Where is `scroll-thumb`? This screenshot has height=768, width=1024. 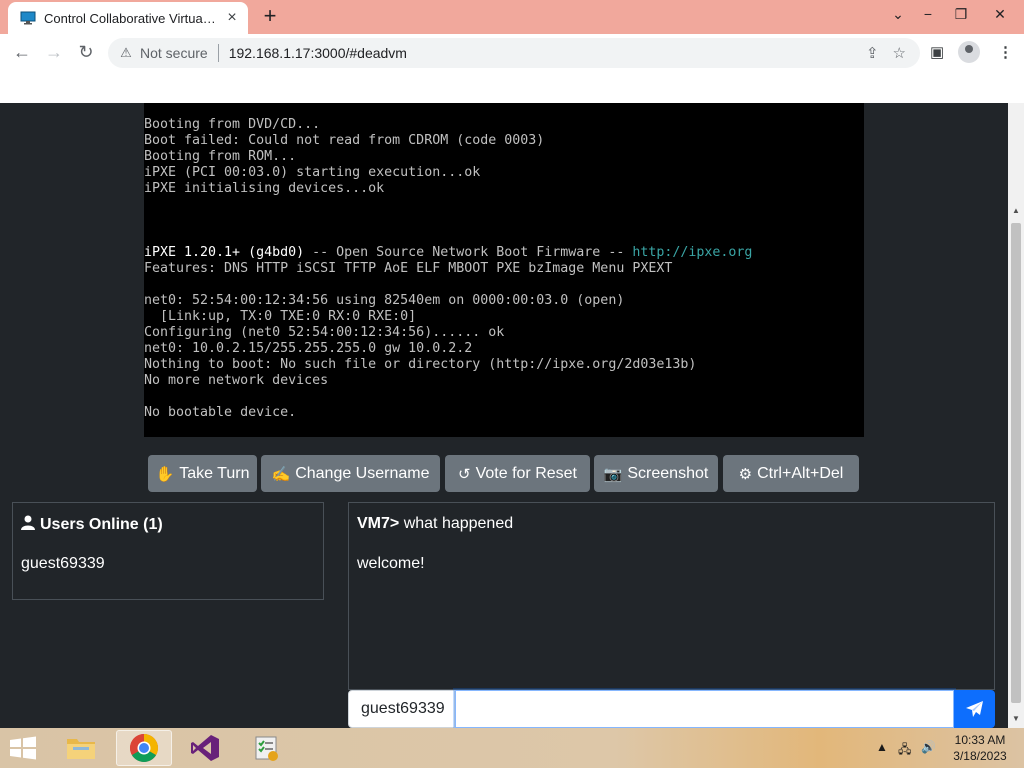 scroll-thumb is located at coordinates (1016, 463).